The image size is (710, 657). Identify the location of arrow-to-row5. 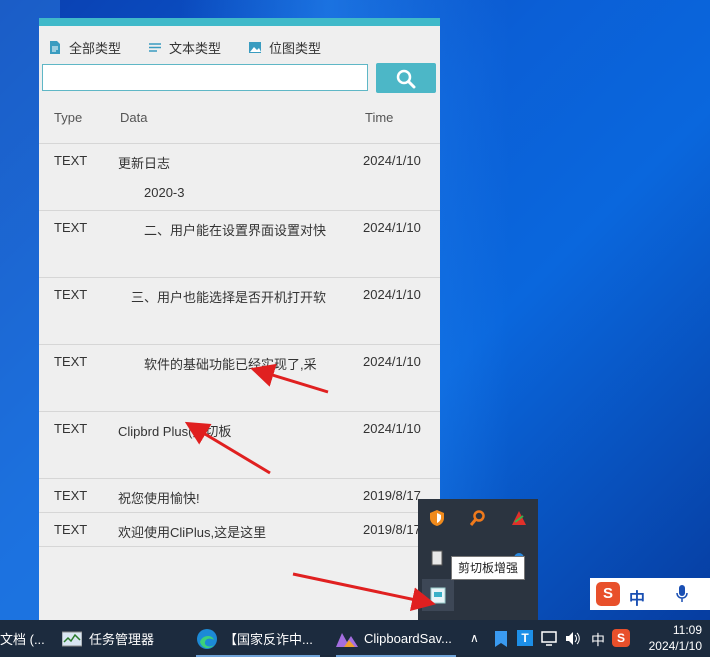
(227, 448).